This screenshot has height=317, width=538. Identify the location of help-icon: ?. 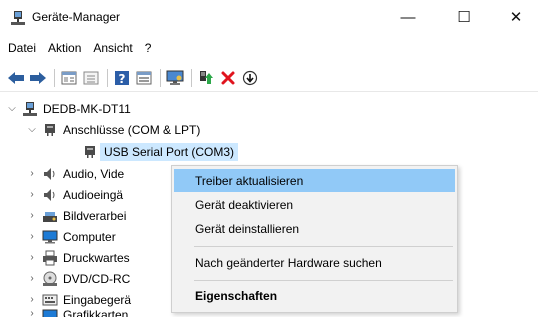
(122, 78).